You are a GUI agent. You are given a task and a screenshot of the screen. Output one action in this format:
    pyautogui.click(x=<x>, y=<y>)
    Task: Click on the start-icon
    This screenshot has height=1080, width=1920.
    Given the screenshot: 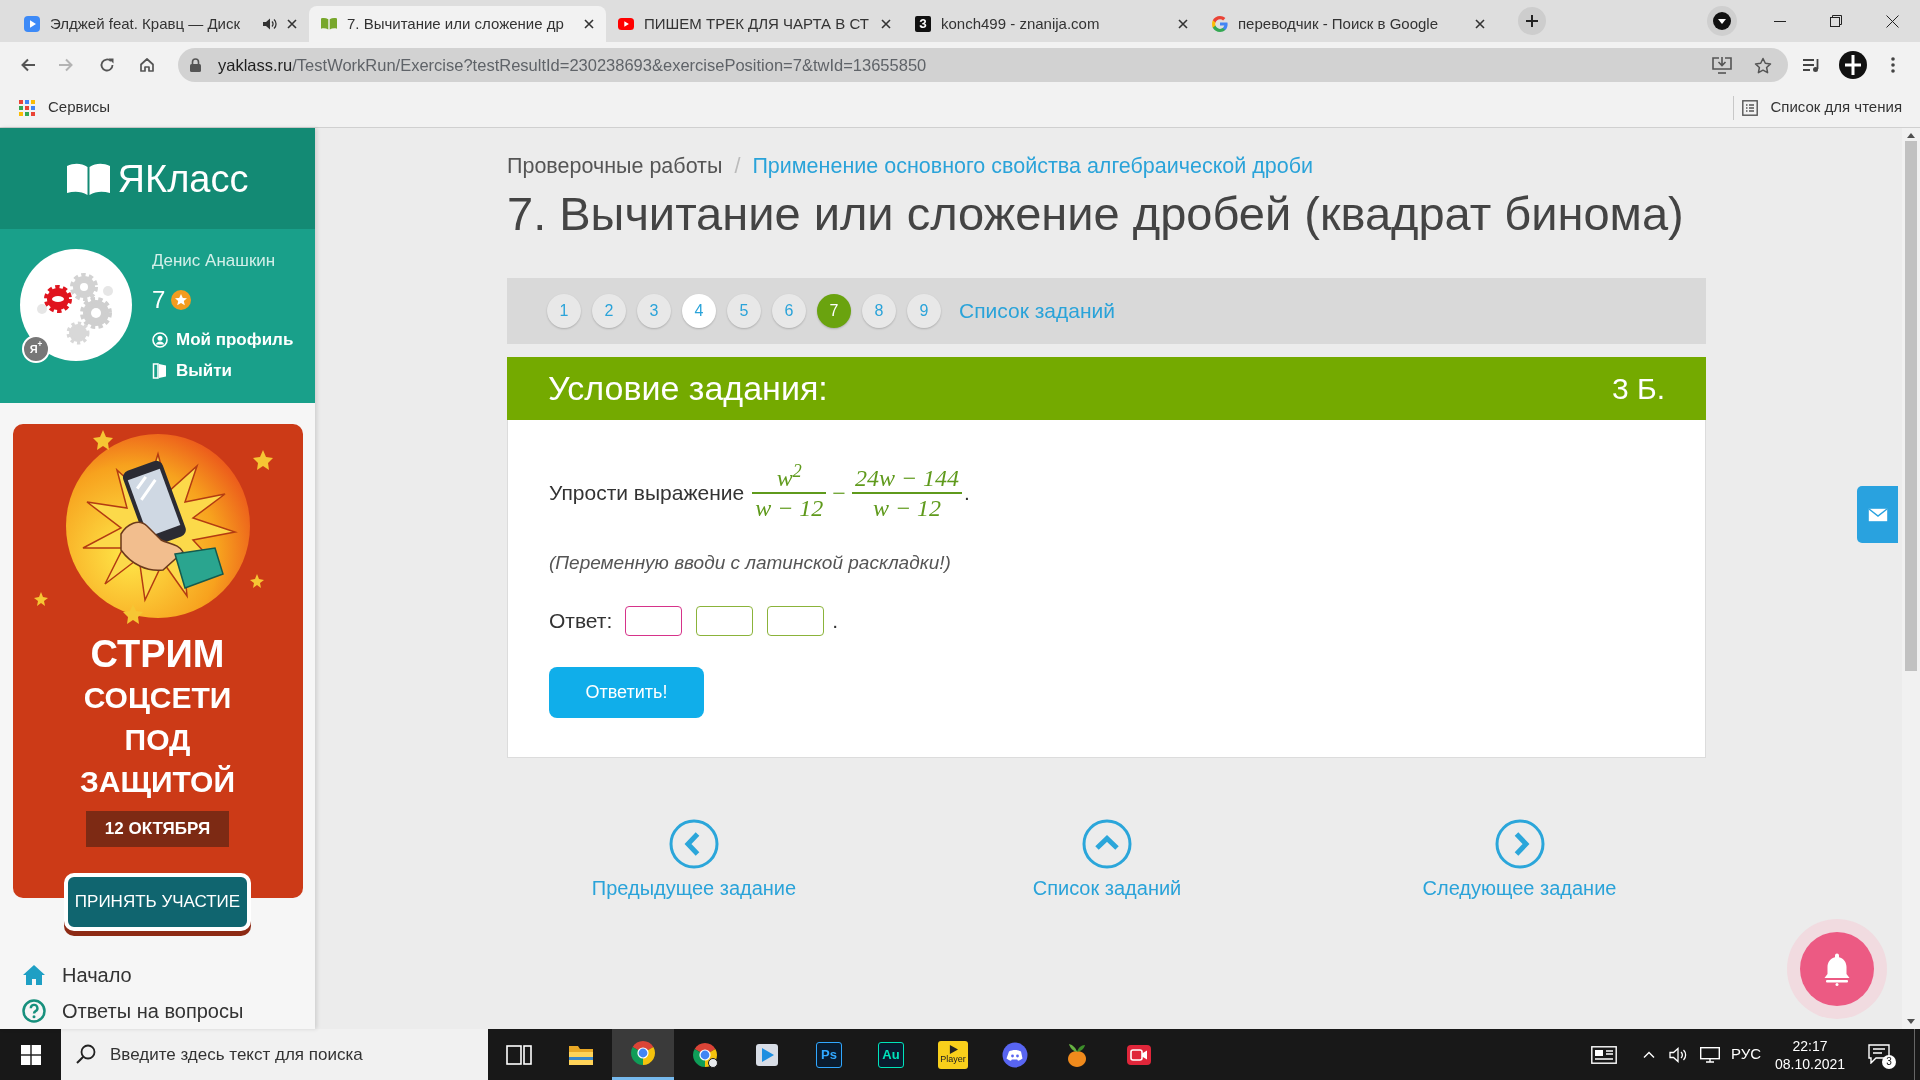 What is the action you would take?
    pyautogui.click(x=30, y=1054)
    